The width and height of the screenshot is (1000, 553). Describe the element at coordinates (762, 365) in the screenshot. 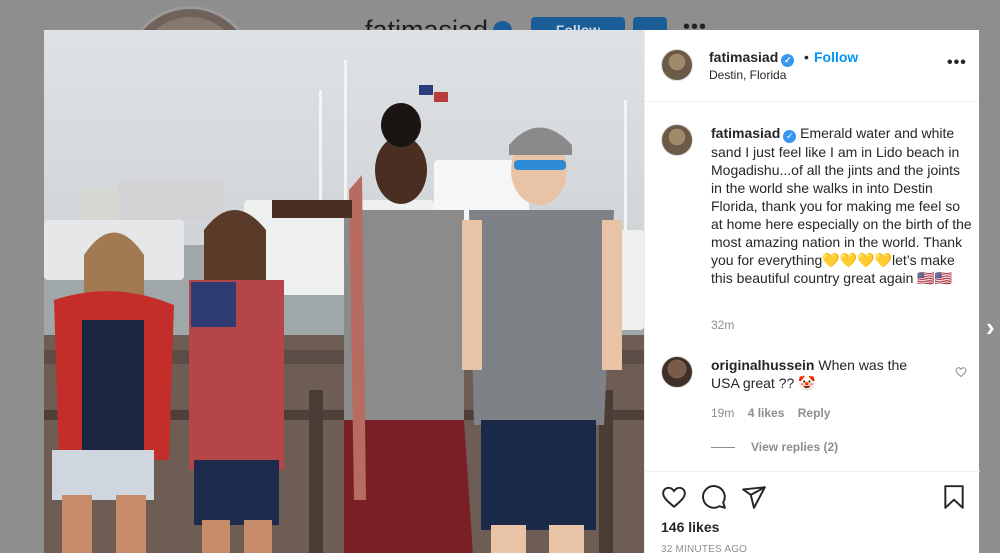

I see `comment-username: originalhussein` at that location.